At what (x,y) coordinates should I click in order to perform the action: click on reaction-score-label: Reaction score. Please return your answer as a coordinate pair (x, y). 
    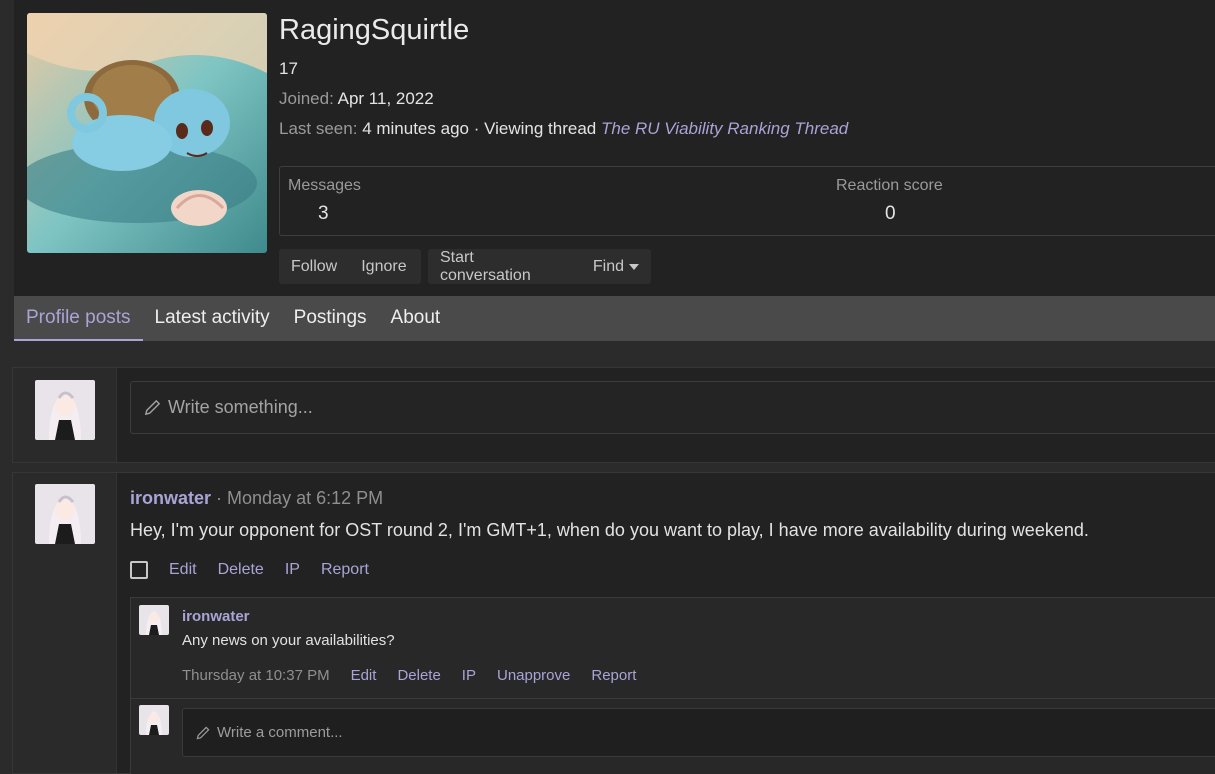
    Looking at the image, I should click on (889, 185).